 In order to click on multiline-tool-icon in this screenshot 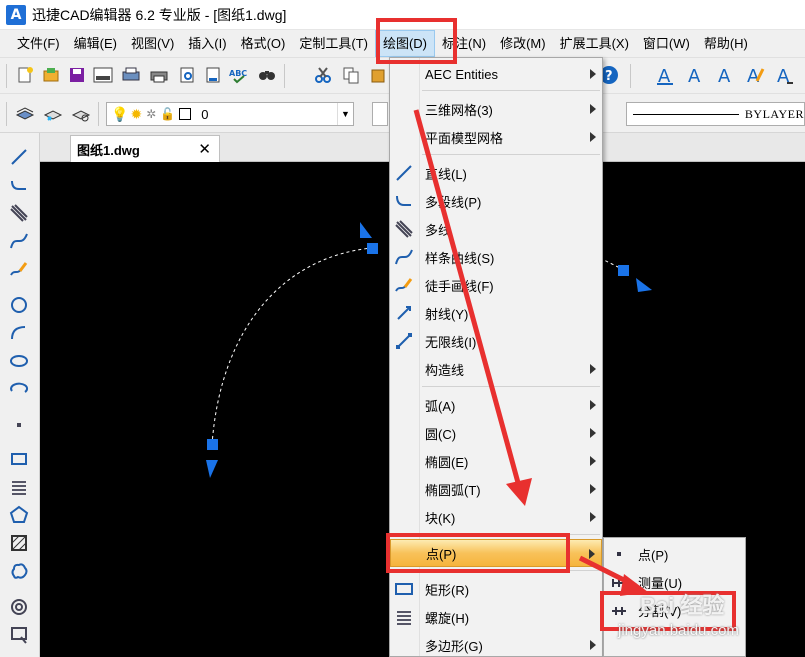, I will do `click(19, 213)`.